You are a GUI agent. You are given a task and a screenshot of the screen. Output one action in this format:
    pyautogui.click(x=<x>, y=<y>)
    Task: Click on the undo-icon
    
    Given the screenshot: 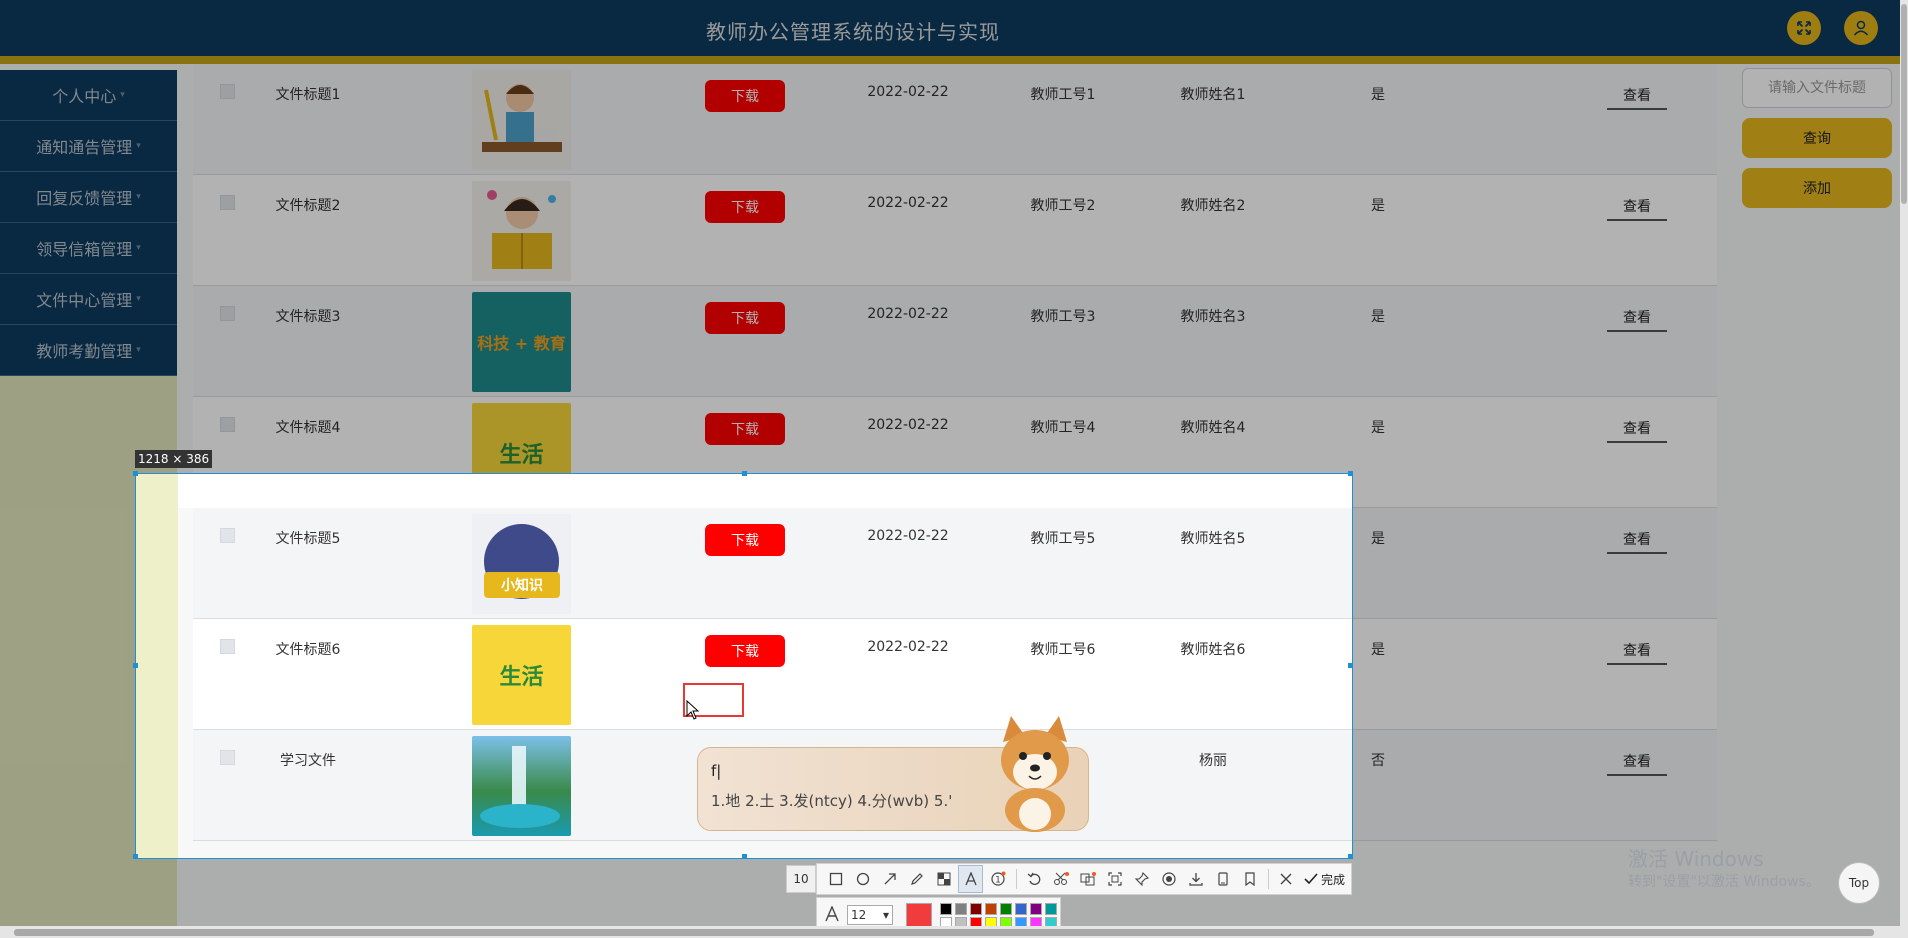 What is the action you would take?
    pyautogui.click(x=1033, y=879)
    